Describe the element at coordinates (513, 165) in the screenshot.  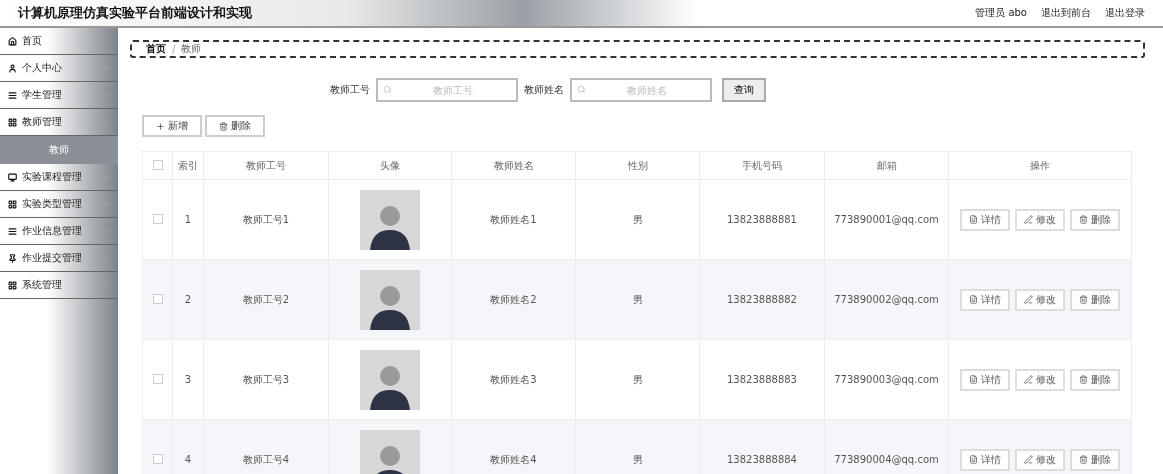
I see `column-header: 教师姓名` at that location.